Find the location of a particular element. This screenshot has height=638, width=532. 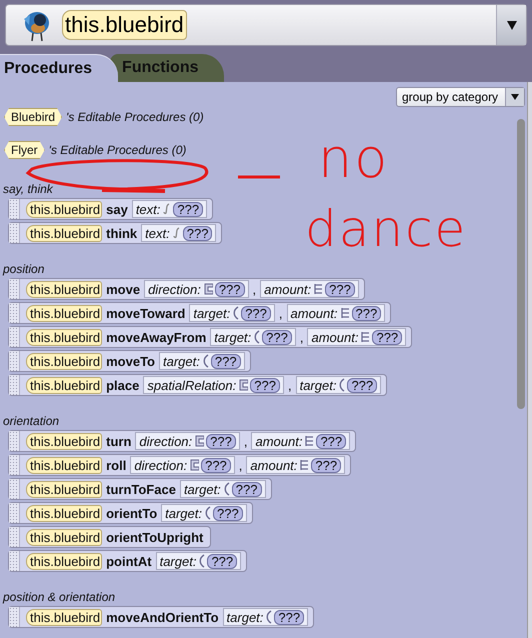

category-heading: position & orientation is located at coordinates (59, 597).